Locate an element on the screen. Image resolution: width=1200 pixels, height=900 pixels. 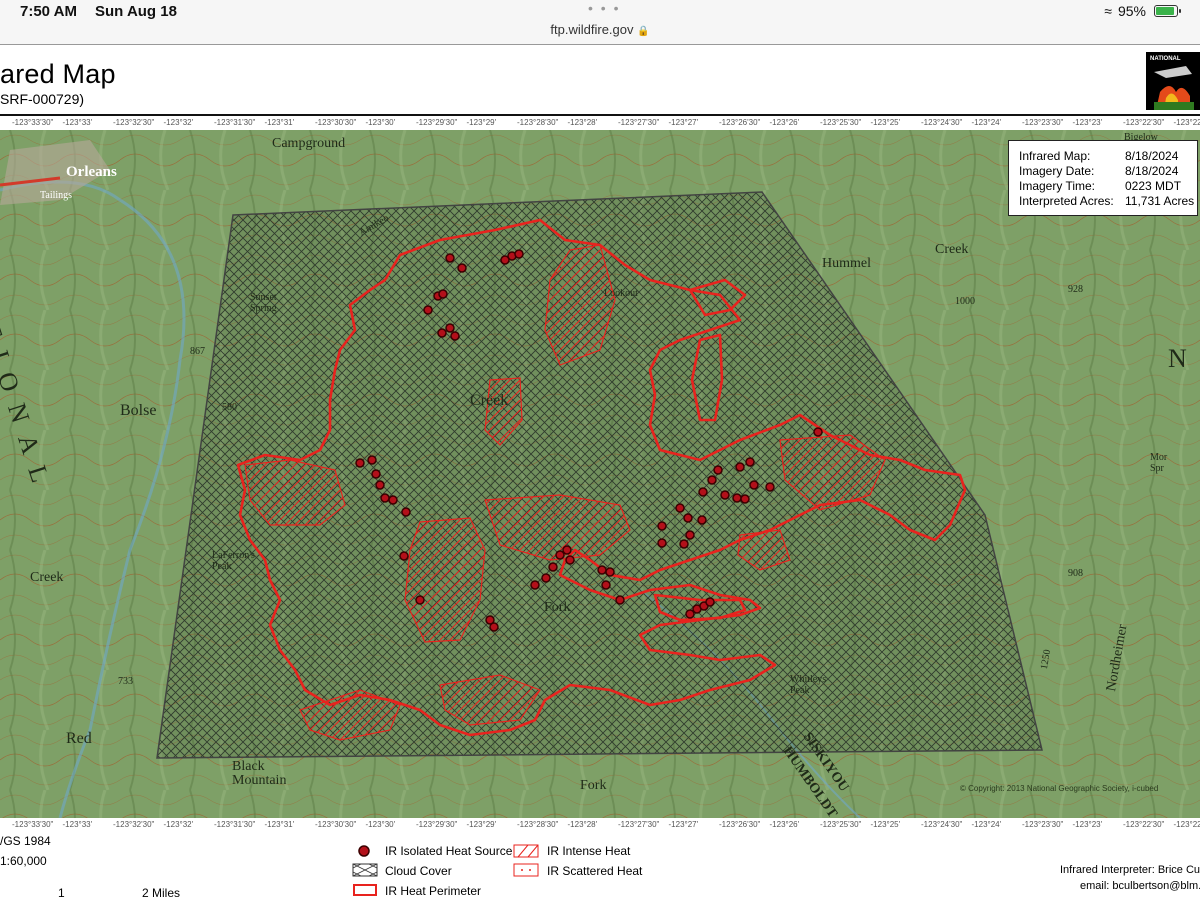
label-creek-center: Creek is located at coordinates (489, 400).